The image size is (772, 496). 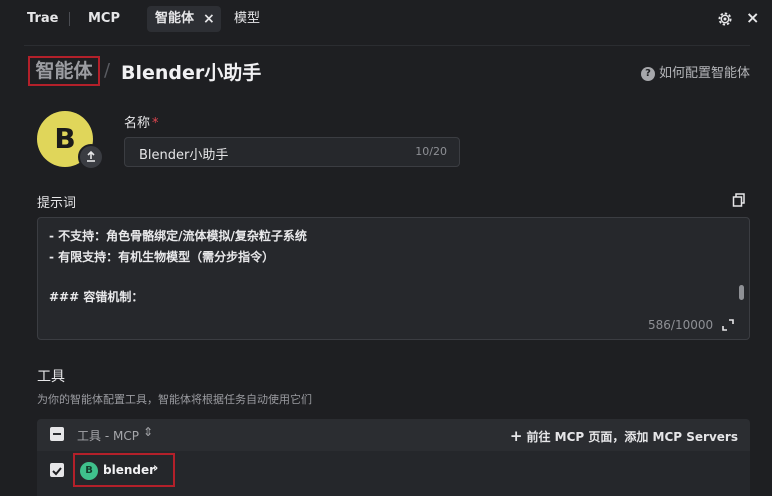 I want to click on table-row: B blender ›, so click(x=393, y=473).